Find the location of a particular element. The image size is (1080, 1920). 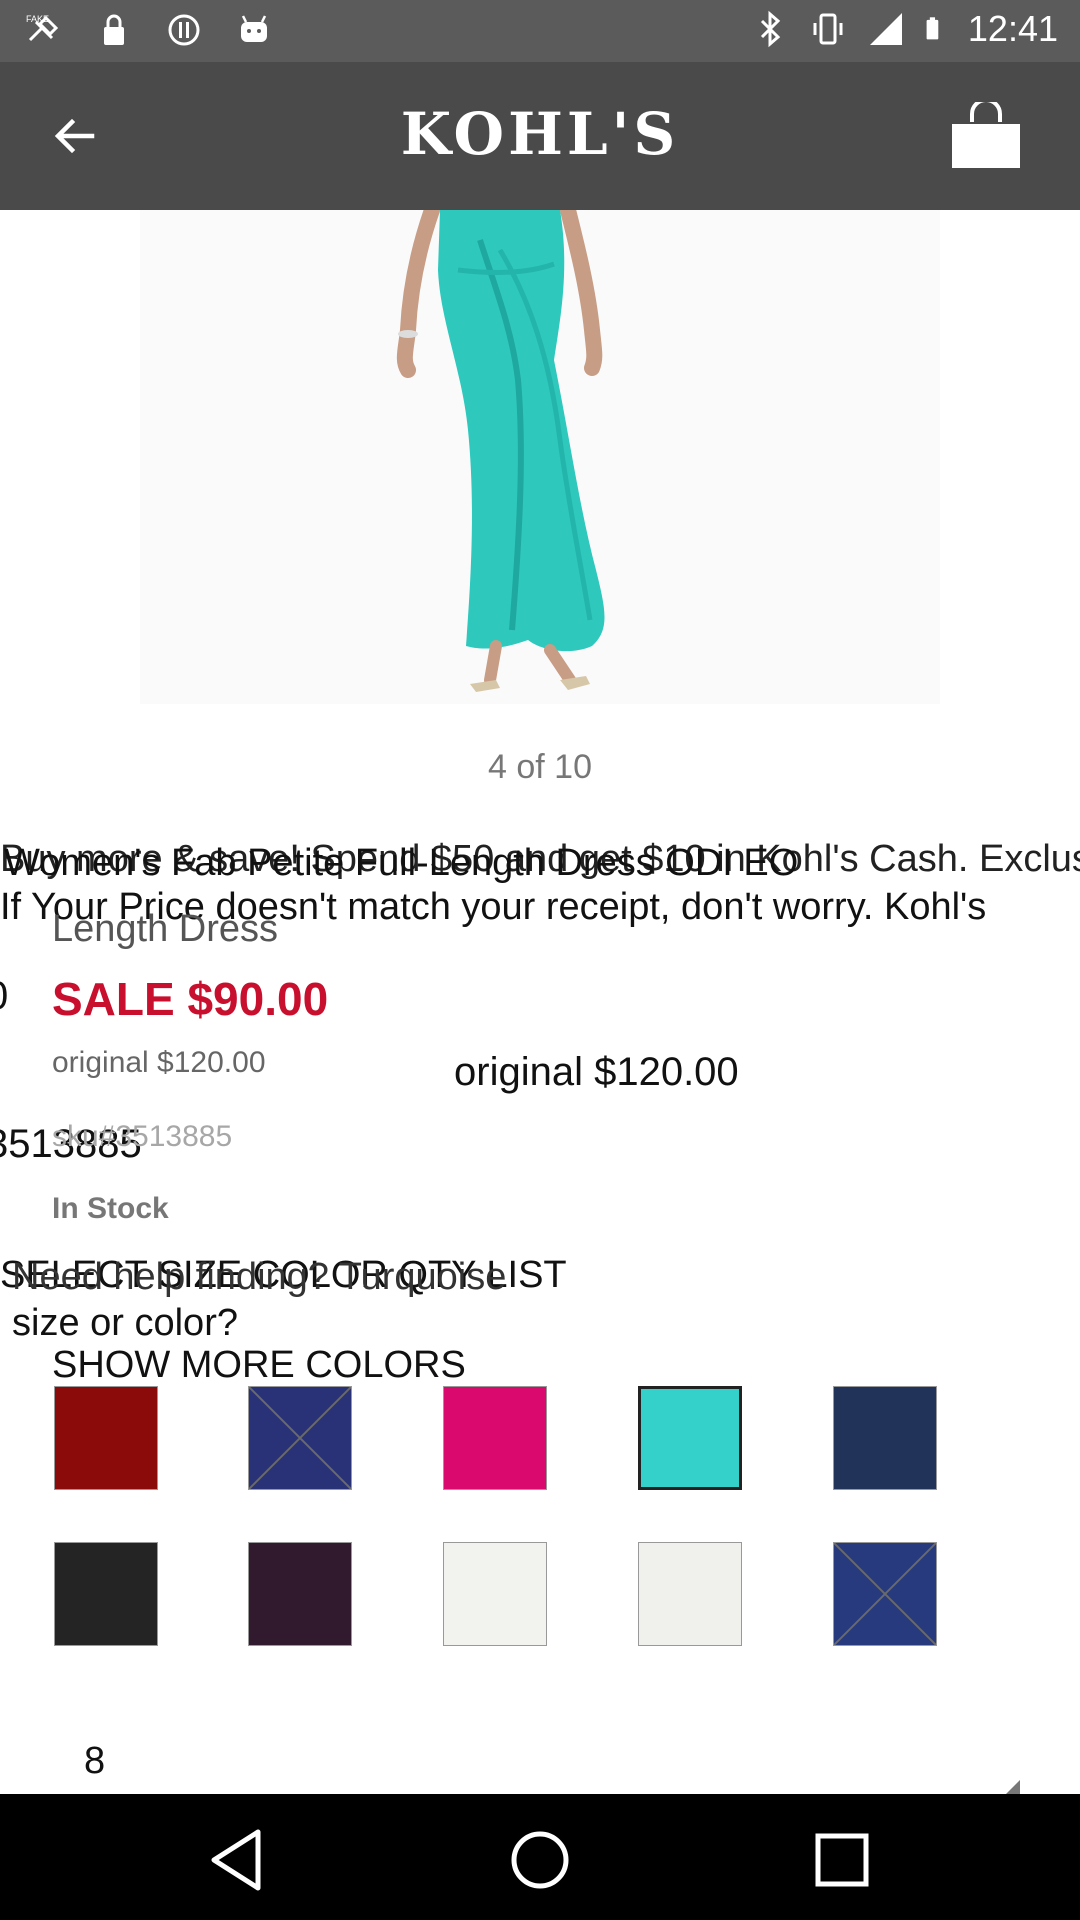

back-button is located at coordinates (74, 136).